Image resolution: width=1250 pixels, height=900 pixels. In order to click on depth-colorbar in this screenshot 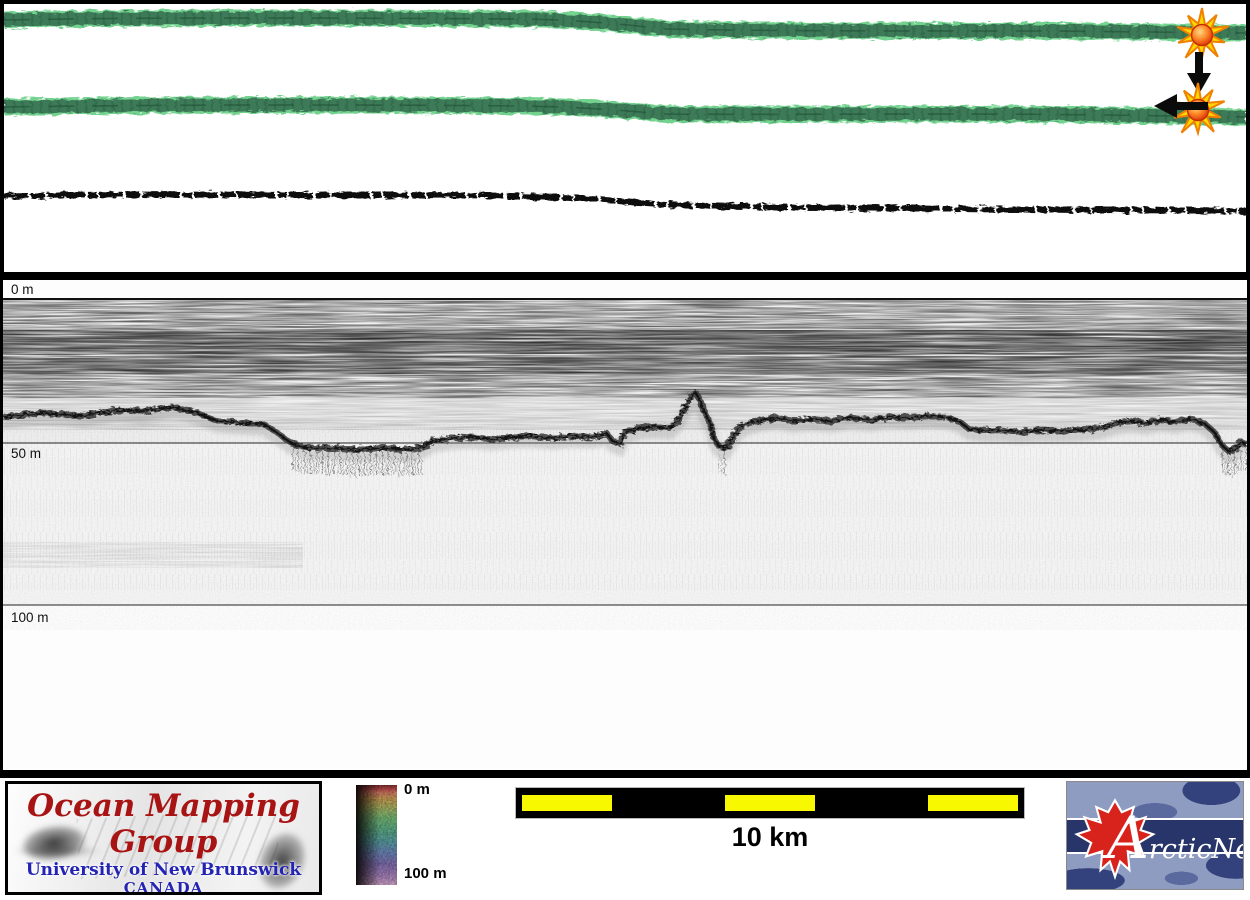, I will do `click(376, 835)`.